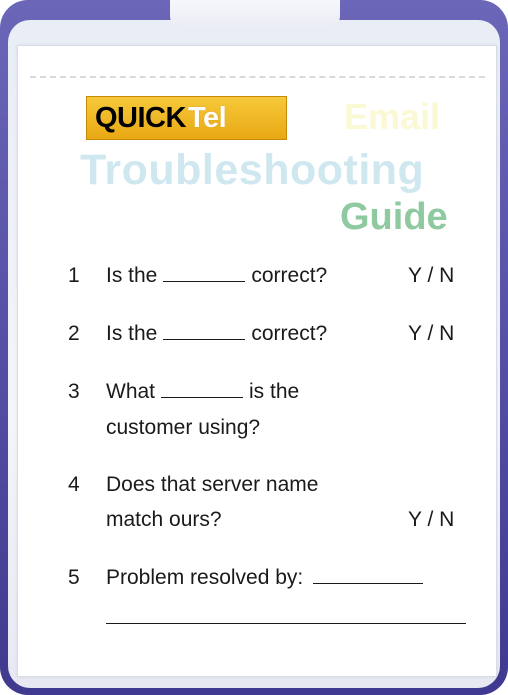  What do you see at coordinates (255, 15) in the screenshot?
I see `clipboard-tab` at bounding box center [255, 15].